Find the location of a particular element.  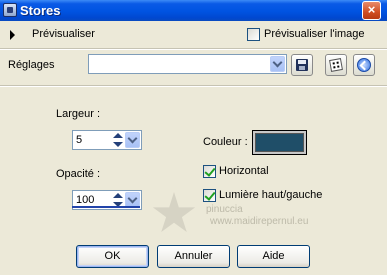

preview-image-label: Prévisualiser l'image is located at coordinates (314, 34).